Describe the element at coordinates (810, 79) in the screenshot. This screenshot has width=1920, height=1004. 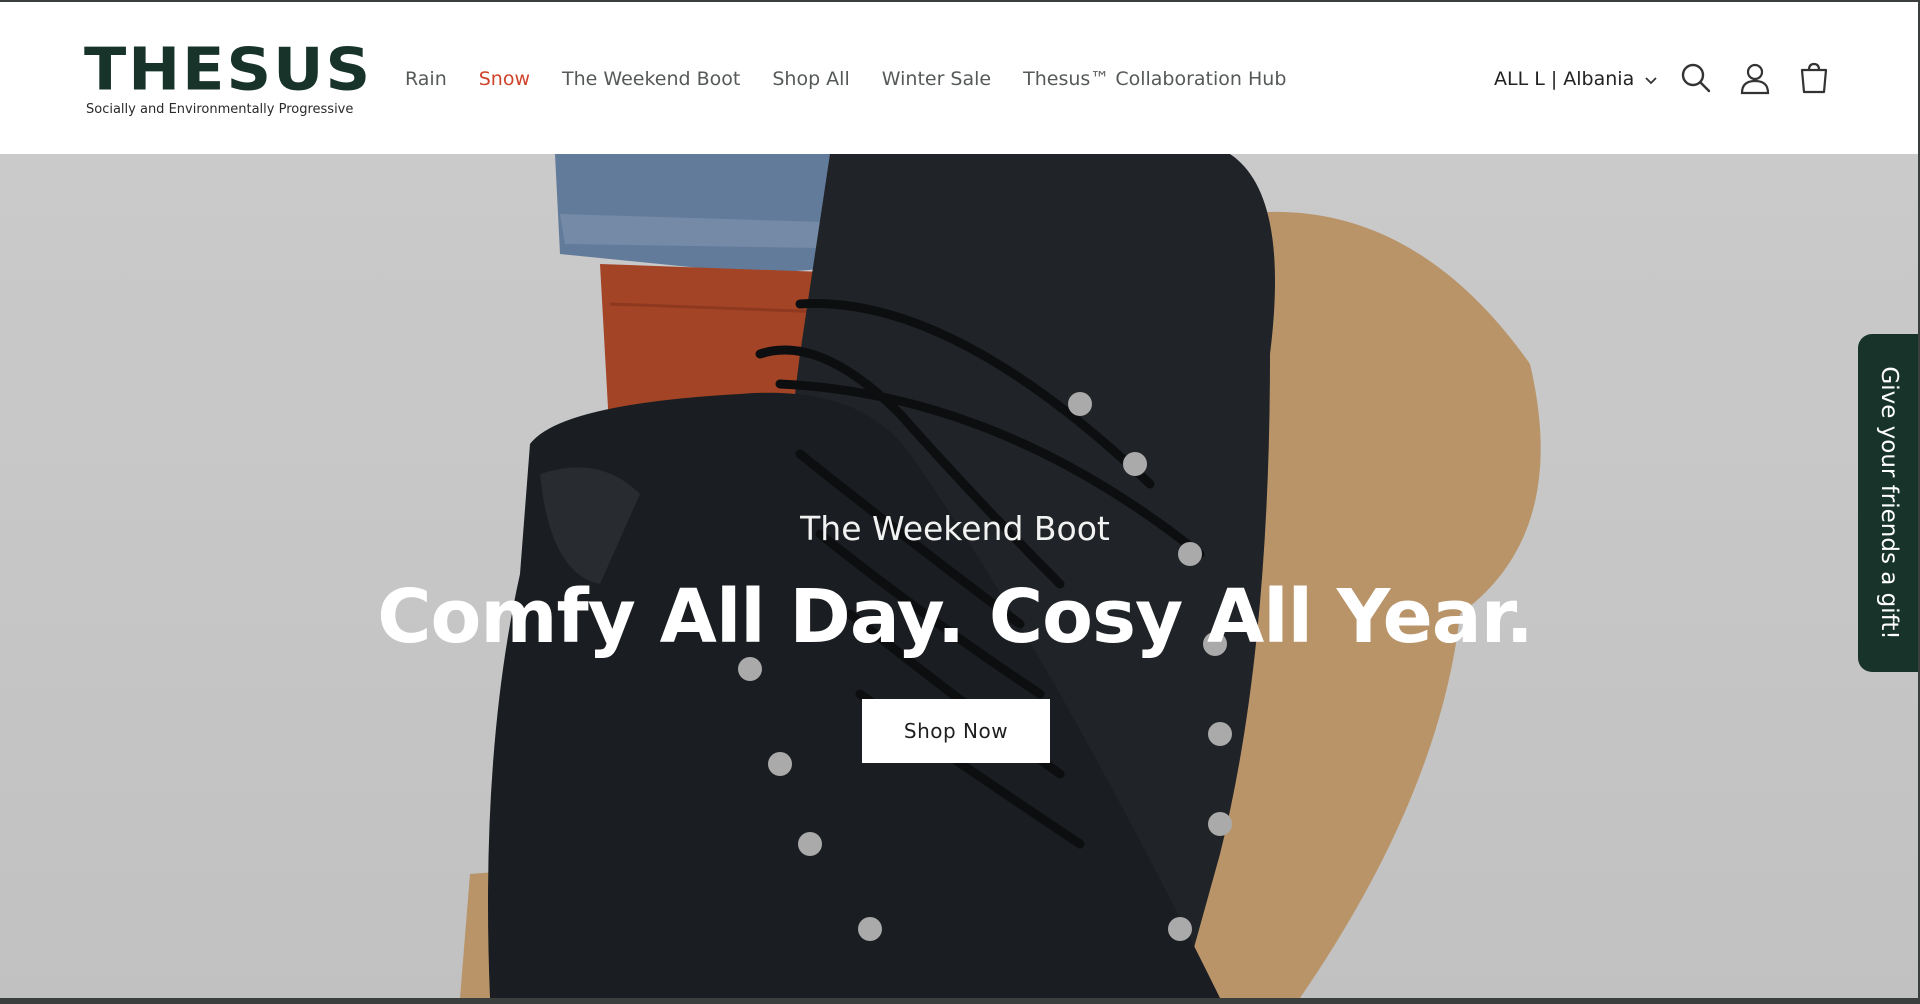
I see `nav-item-shop-all: Shop All` at that location.